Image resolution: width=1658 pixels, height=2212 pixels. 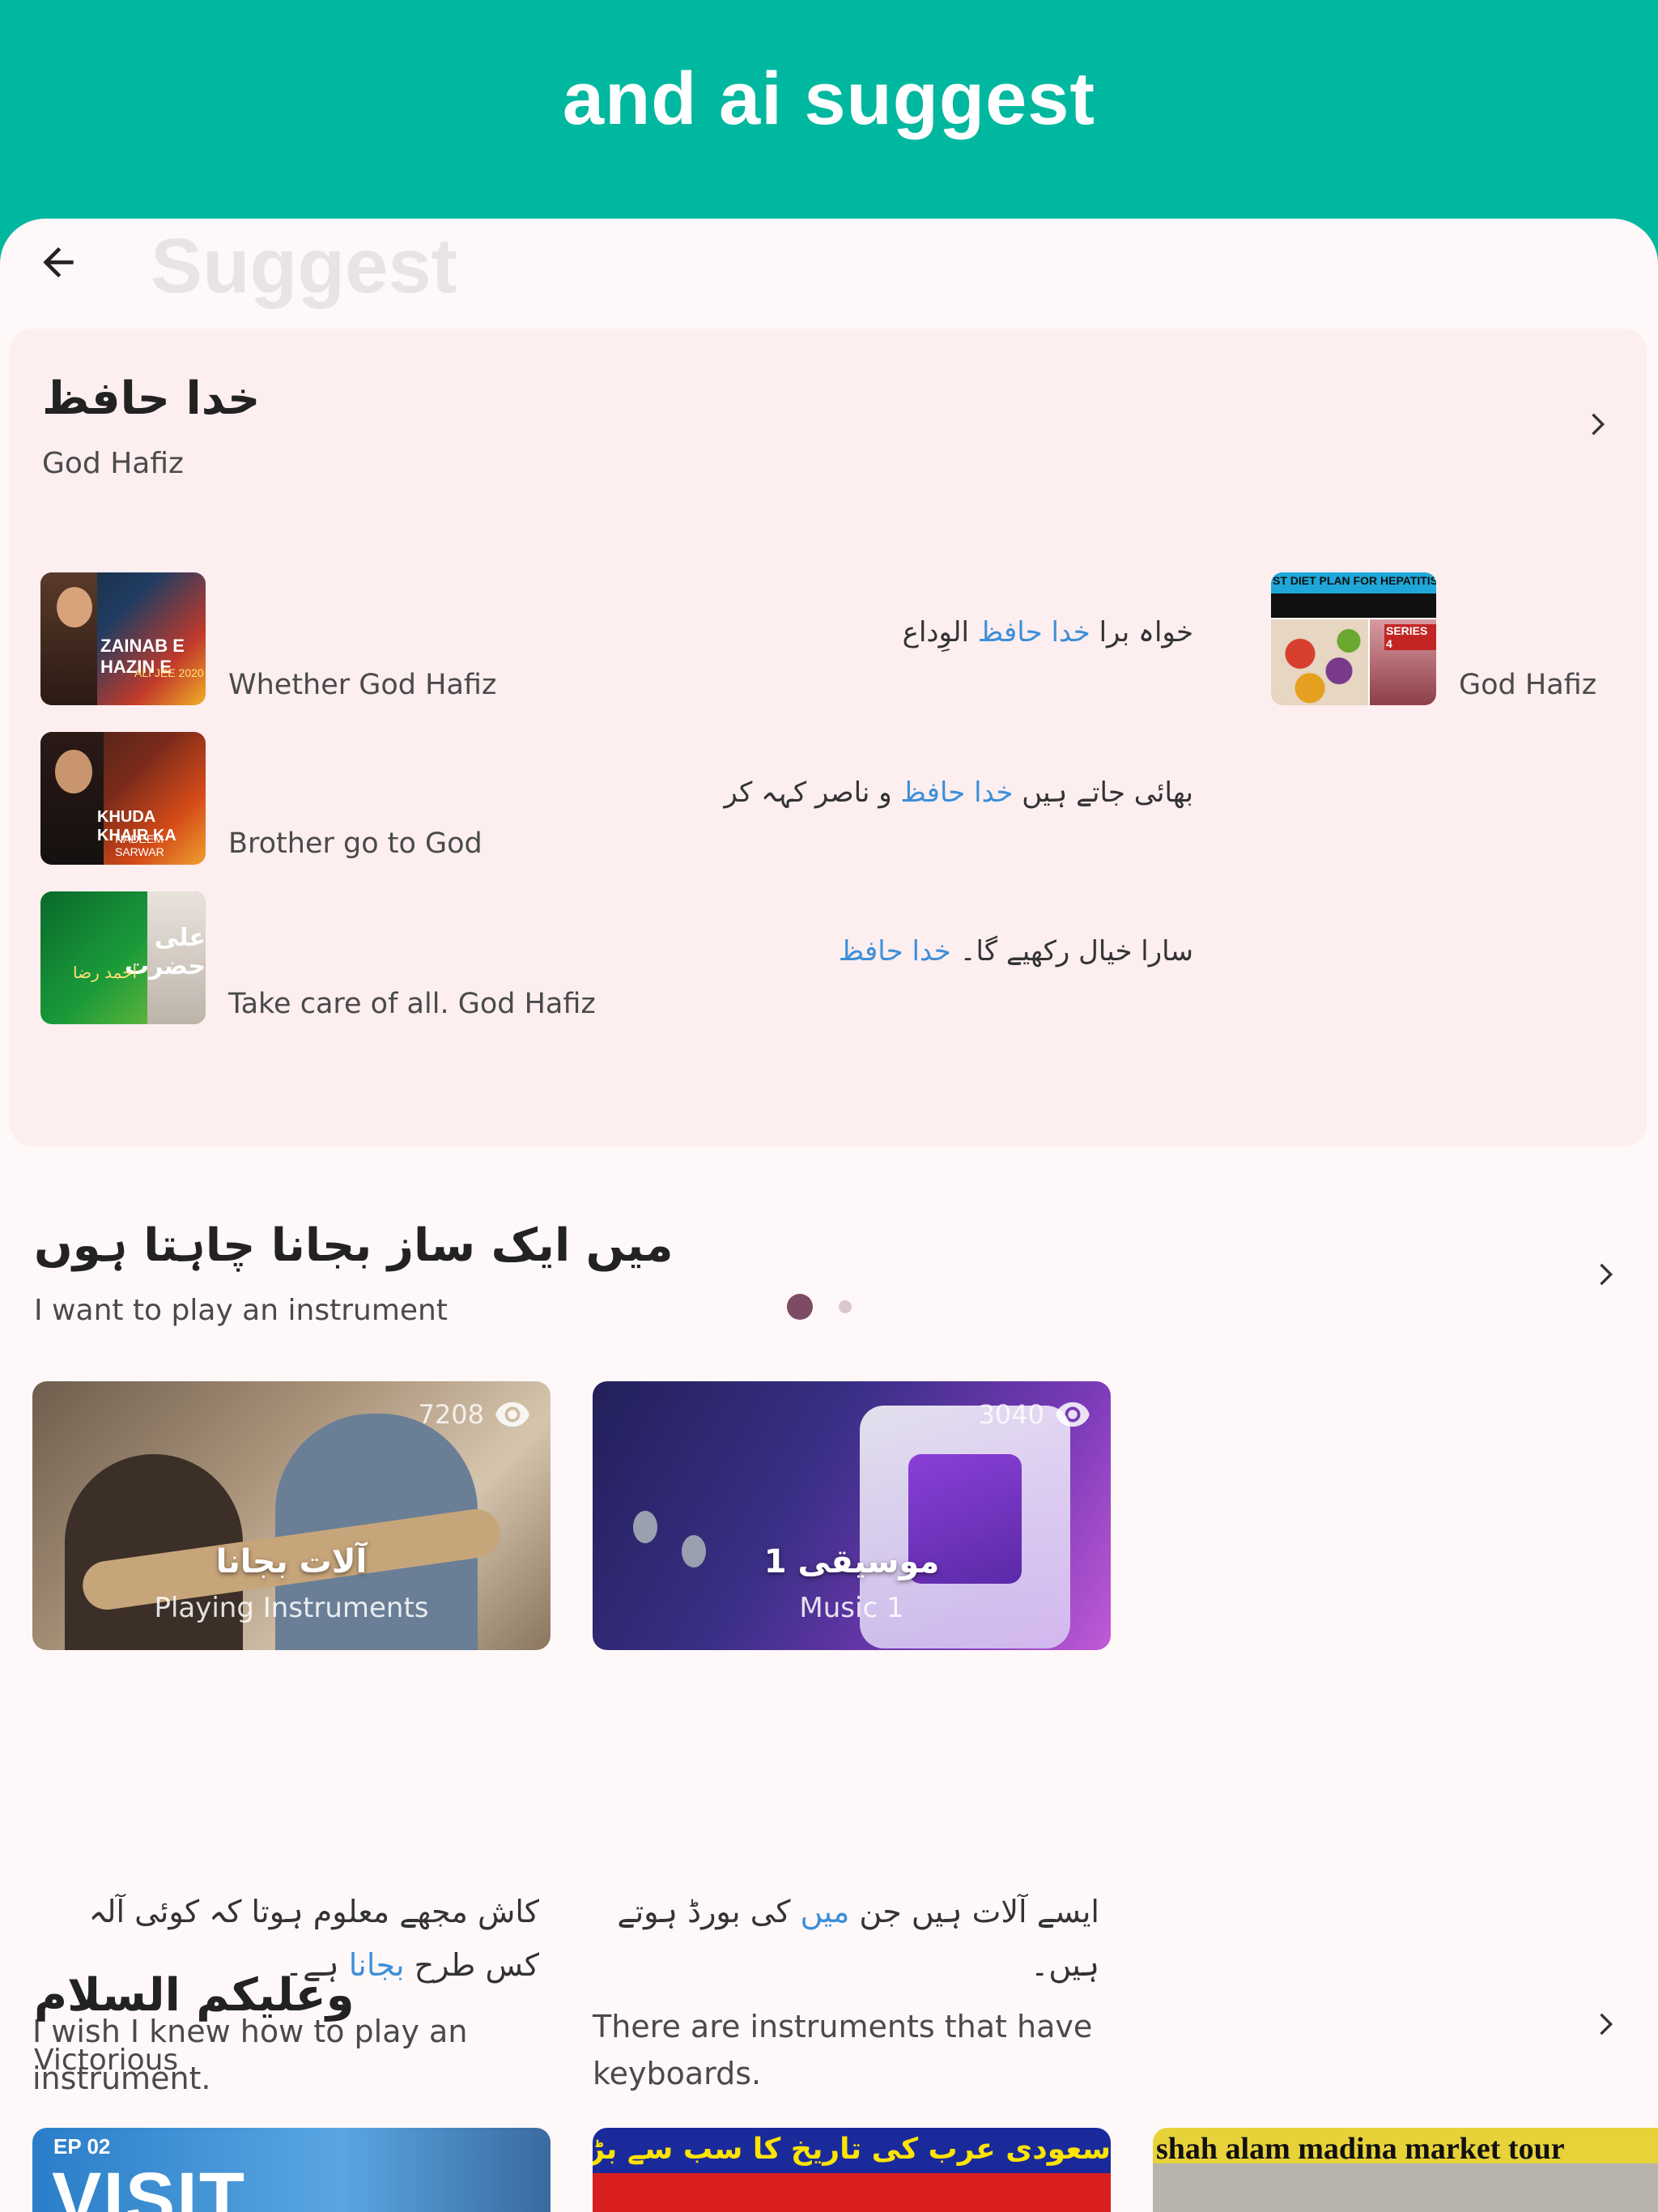 What do you see at coordinates (858, 1939) in the screenshot?
I see `card-example-urdu: ایسے آلات ہیں جن میں کی بورڈ ہوتے ہیں۔` at bounding box center [858, 1939].